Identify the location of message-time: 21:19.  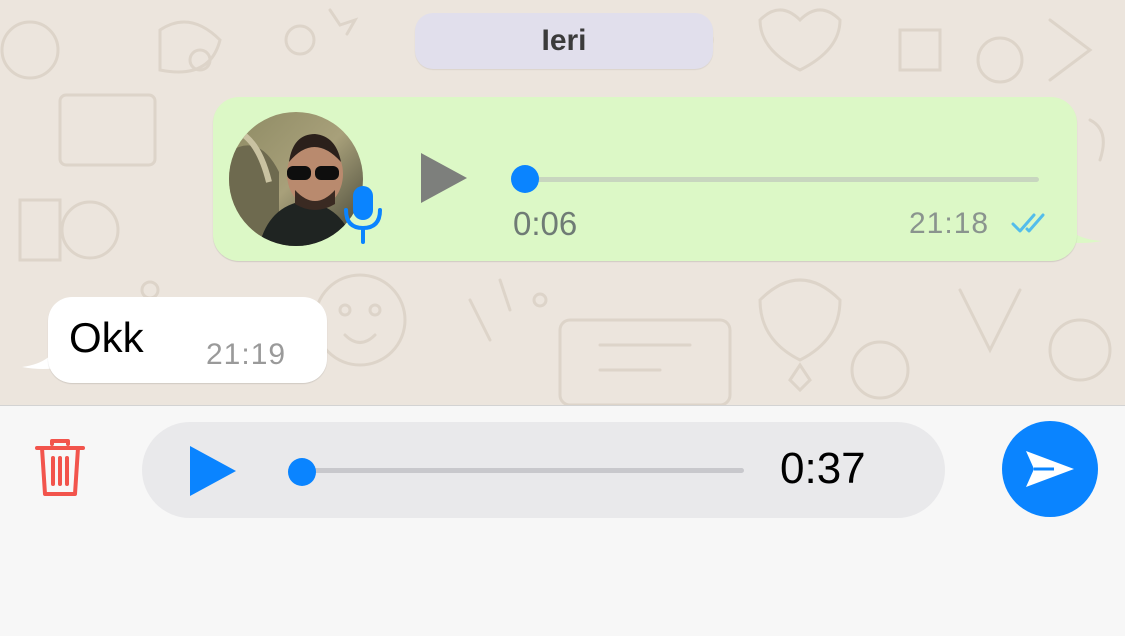
(246, 354).